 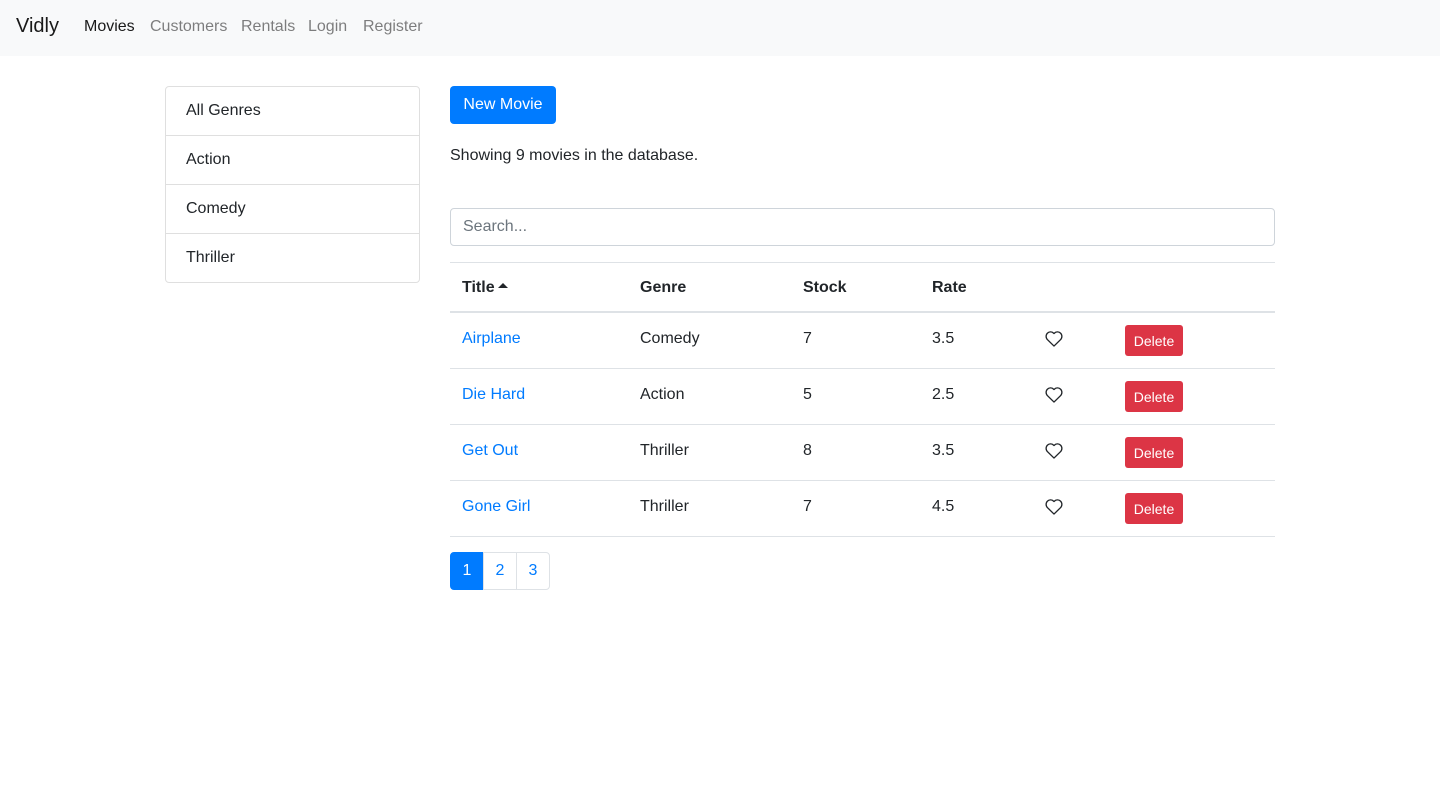 What do you see at coordinates (862, 397) in the screenshot?
I see `table-row: Die Hard Action 5 2.5 Delete` at bounding box center [862, 397].